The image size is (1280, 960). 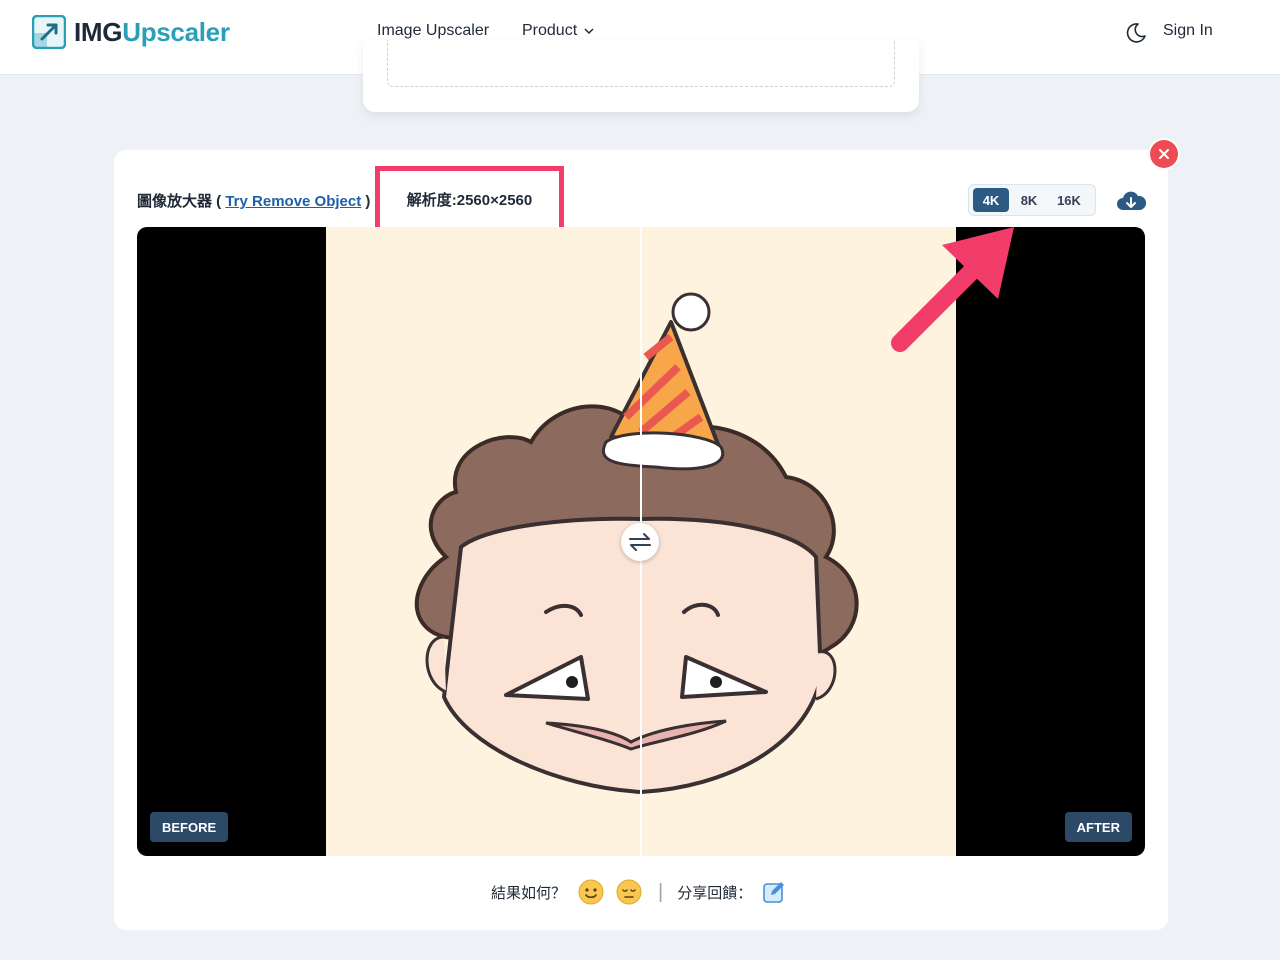 I want to click on meh-emoji-icon, so click(x=629, y=892).